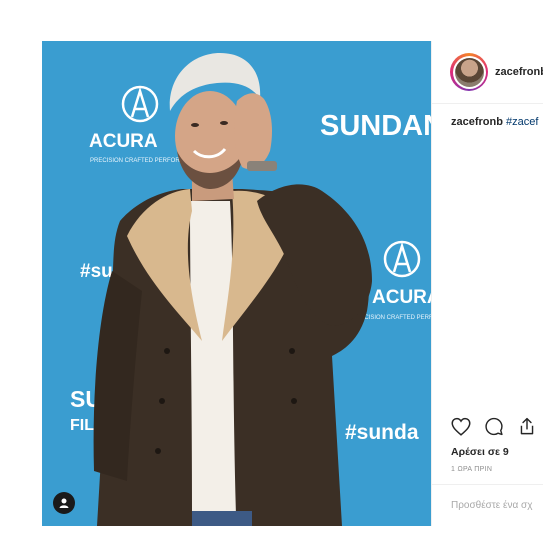 The height and width of the screenshot is (550, 543). Describe the element at coordinates (375, 126) in the screenshot. I see `brand-sundance: SUNDANCE` at that location.